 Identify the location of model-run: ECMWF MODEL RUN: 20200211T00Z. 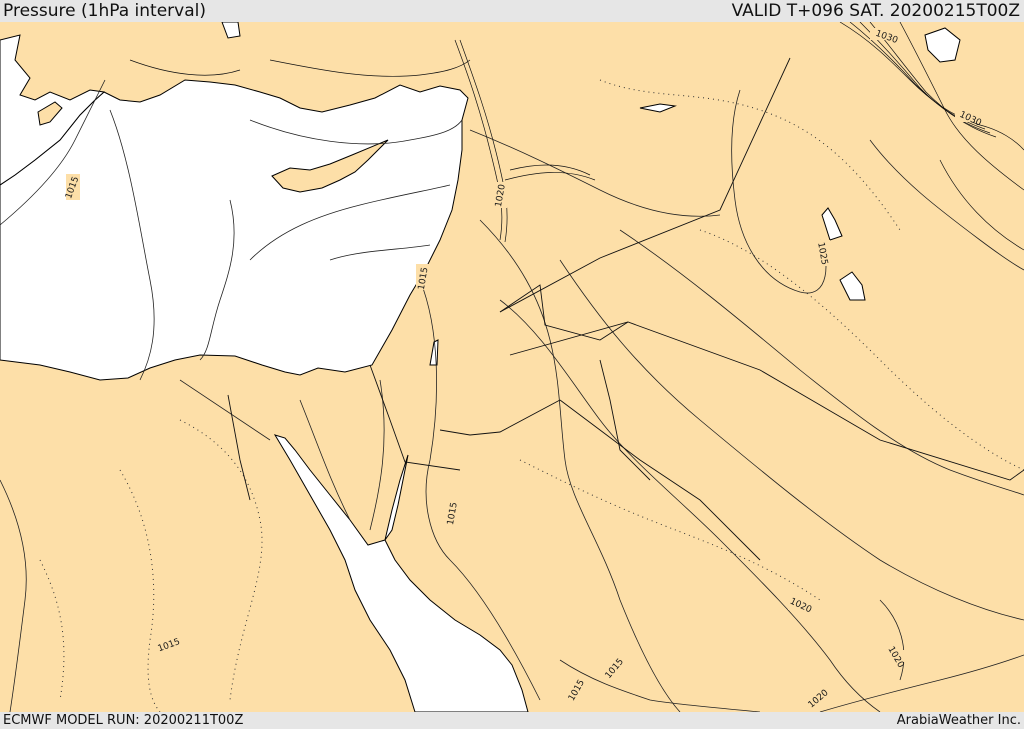
(123, 720).